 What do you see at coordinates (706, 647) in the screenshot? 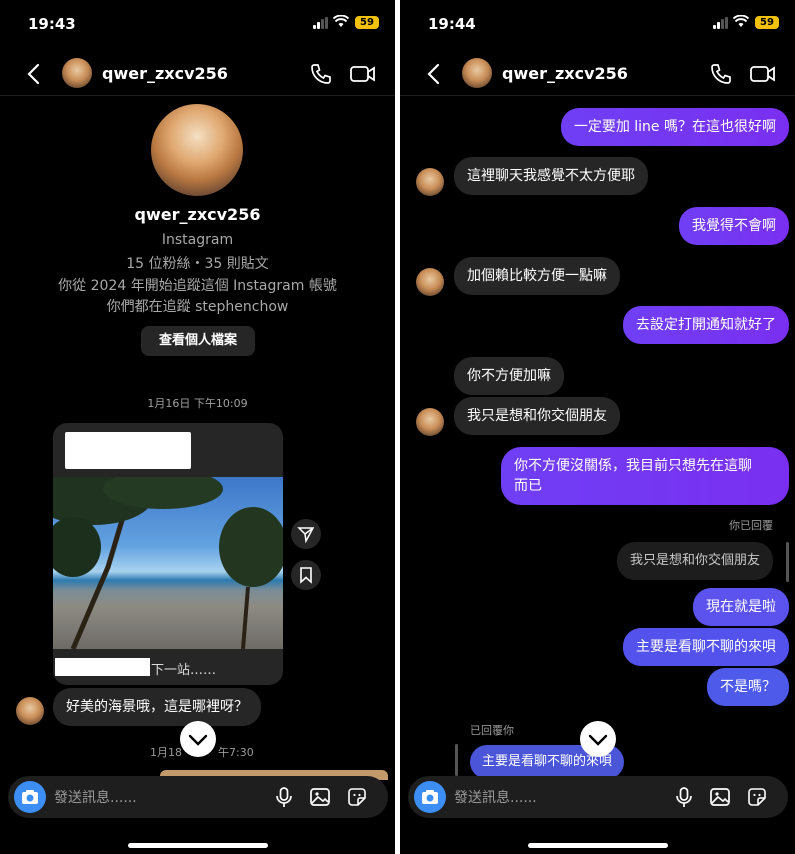
I see `message-sent: 主要是看聊不聊的來唄` at bounding box center [706, 647].